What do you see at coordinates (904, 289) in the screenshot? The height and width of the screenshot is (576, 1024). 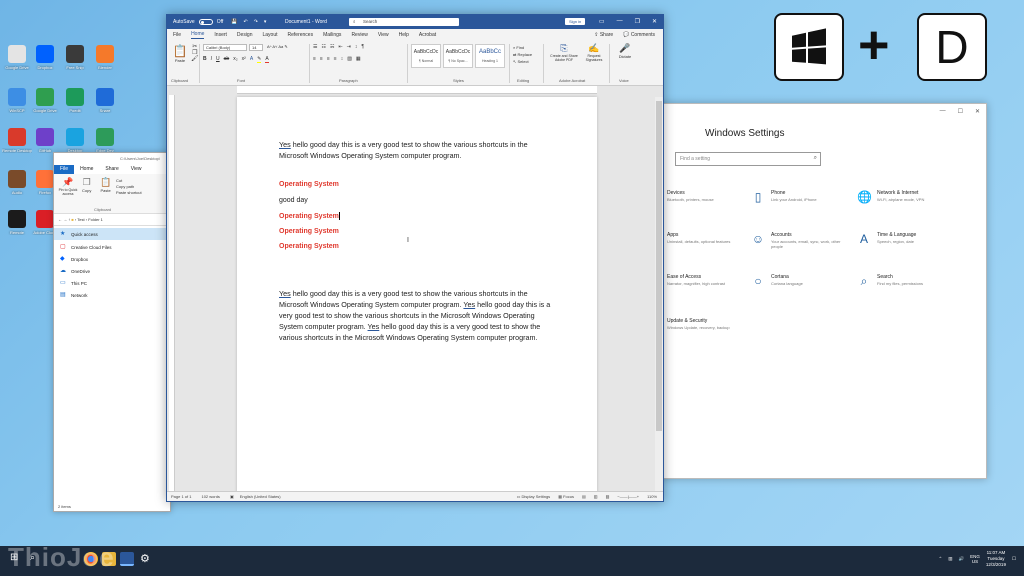 I see `settings-category: ⌕ Search Find my files, permissions` at bounding box center [904, 289].